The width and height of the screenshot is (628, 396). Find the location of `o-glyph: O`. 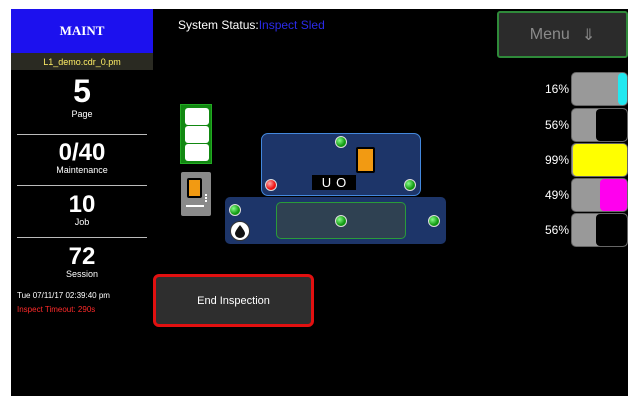

o-glyph: O is located at coordinates (341, 182).